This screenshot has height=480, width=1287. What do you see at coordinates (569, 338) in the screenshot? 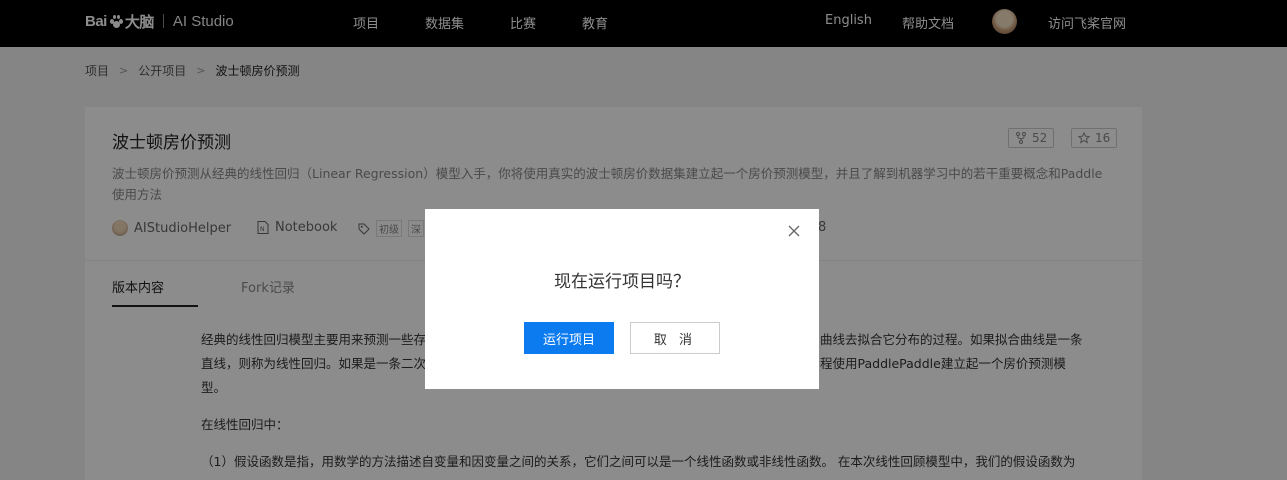
I see `run-project-button: 运行项目` at bounding box center [569, 338].